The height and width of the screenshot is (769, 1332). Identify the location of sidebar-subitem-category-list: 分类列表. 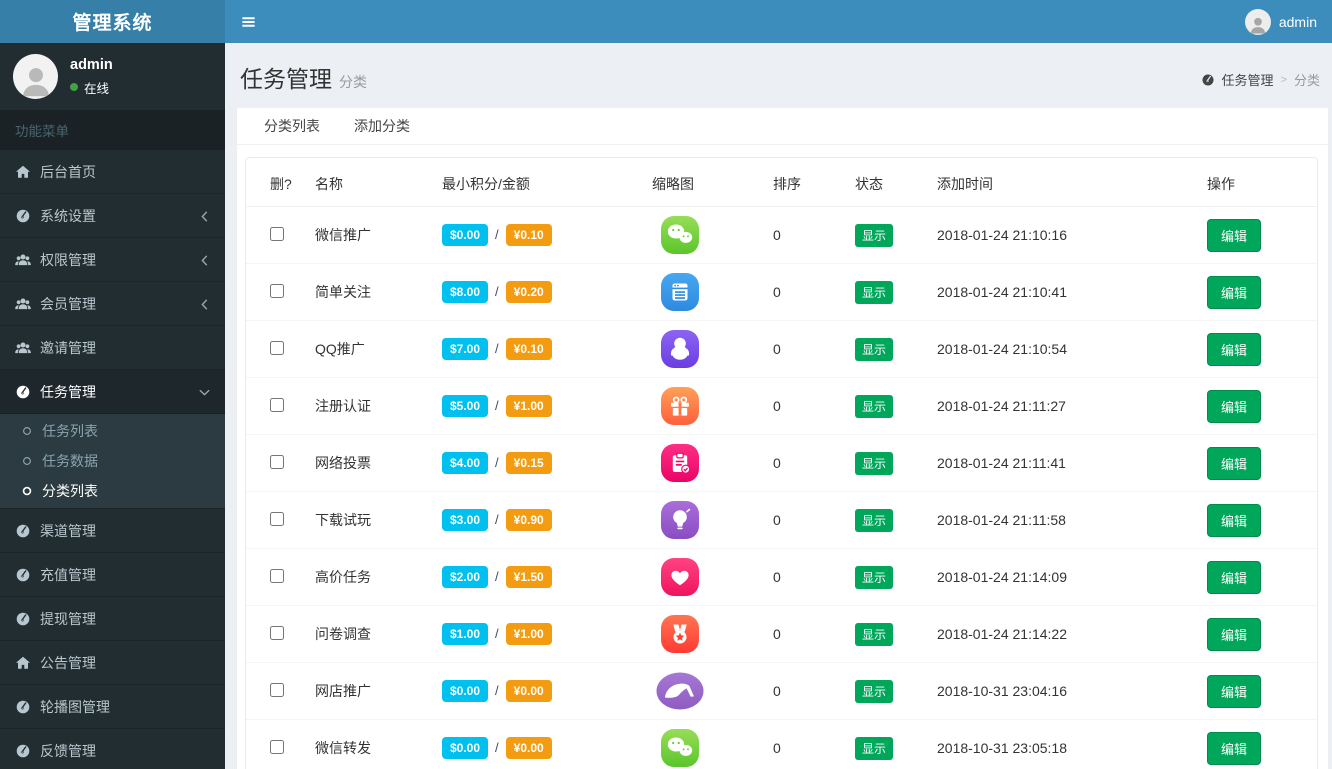
(112, 491).